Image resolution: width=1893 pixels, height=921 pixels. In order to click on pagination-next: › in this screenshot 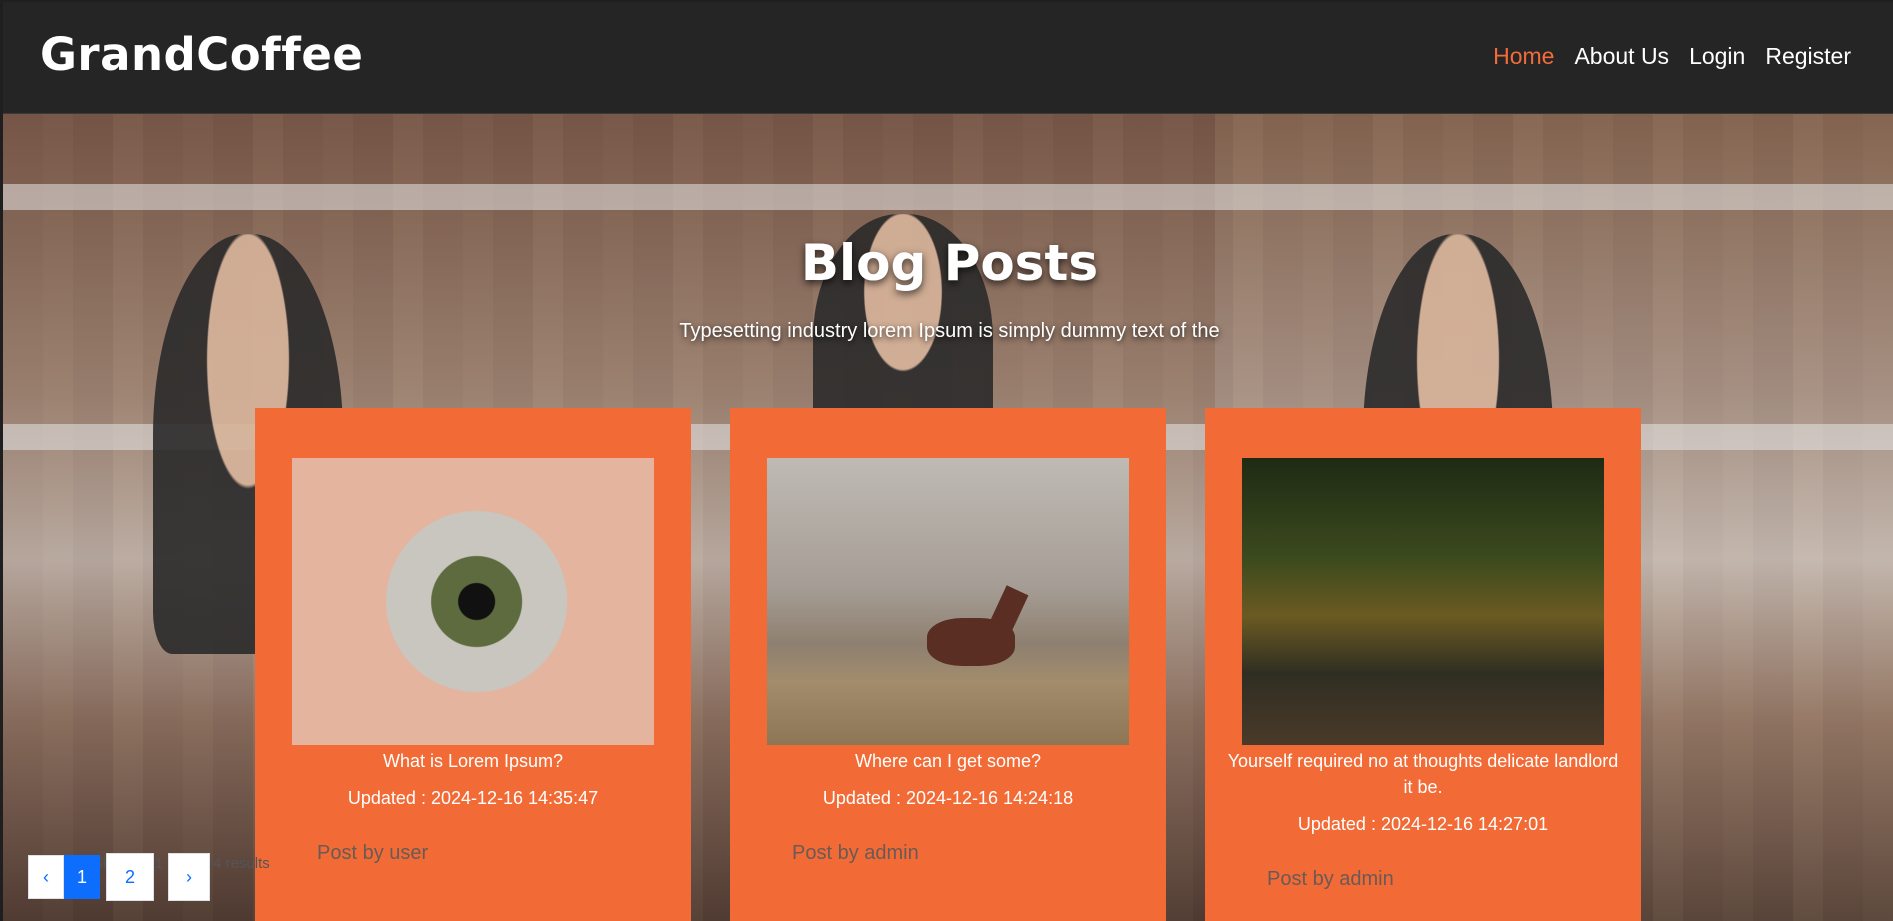, I will do `click(189, 877)`.